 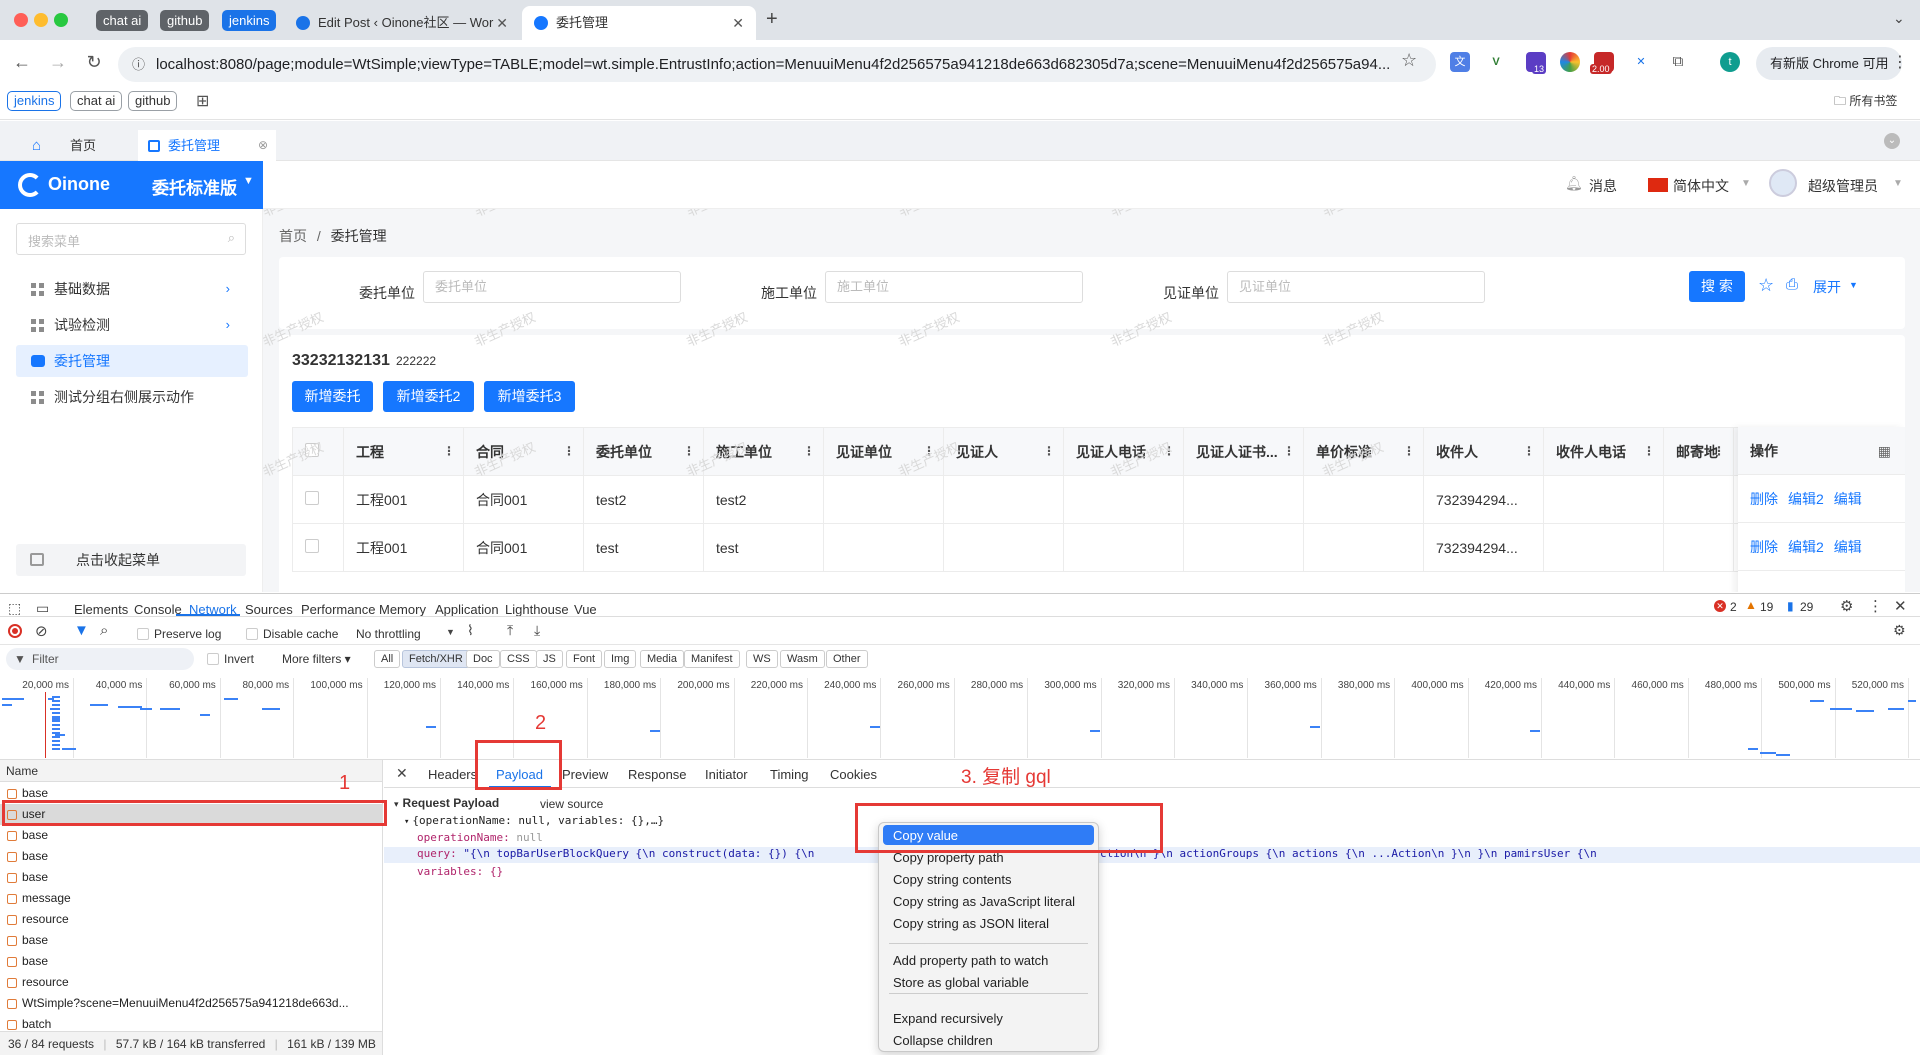 I want to click on print-icon: ⎙, so click(x=1792, y=284).